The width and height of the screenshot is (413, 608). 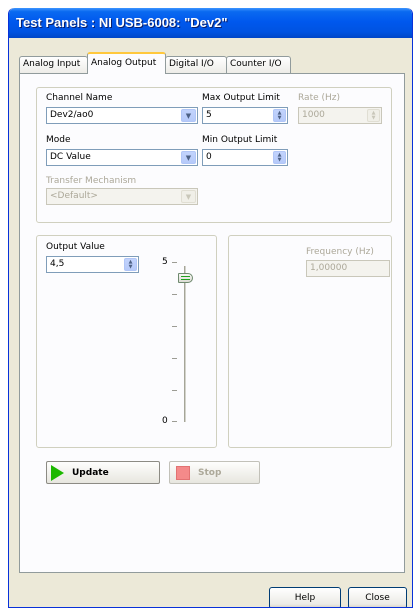 I want to click on min-output-limit-label: Min Output Limit, so click(x=240, y=140).